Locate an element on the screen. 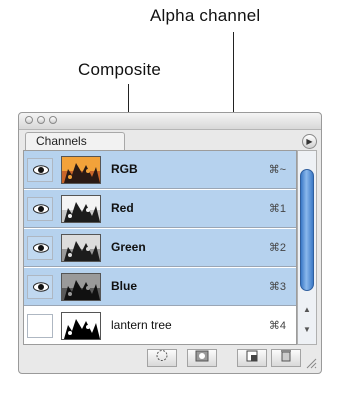  scroll-down-arrow-icon: ▼ is located at coordinates (307, 329).